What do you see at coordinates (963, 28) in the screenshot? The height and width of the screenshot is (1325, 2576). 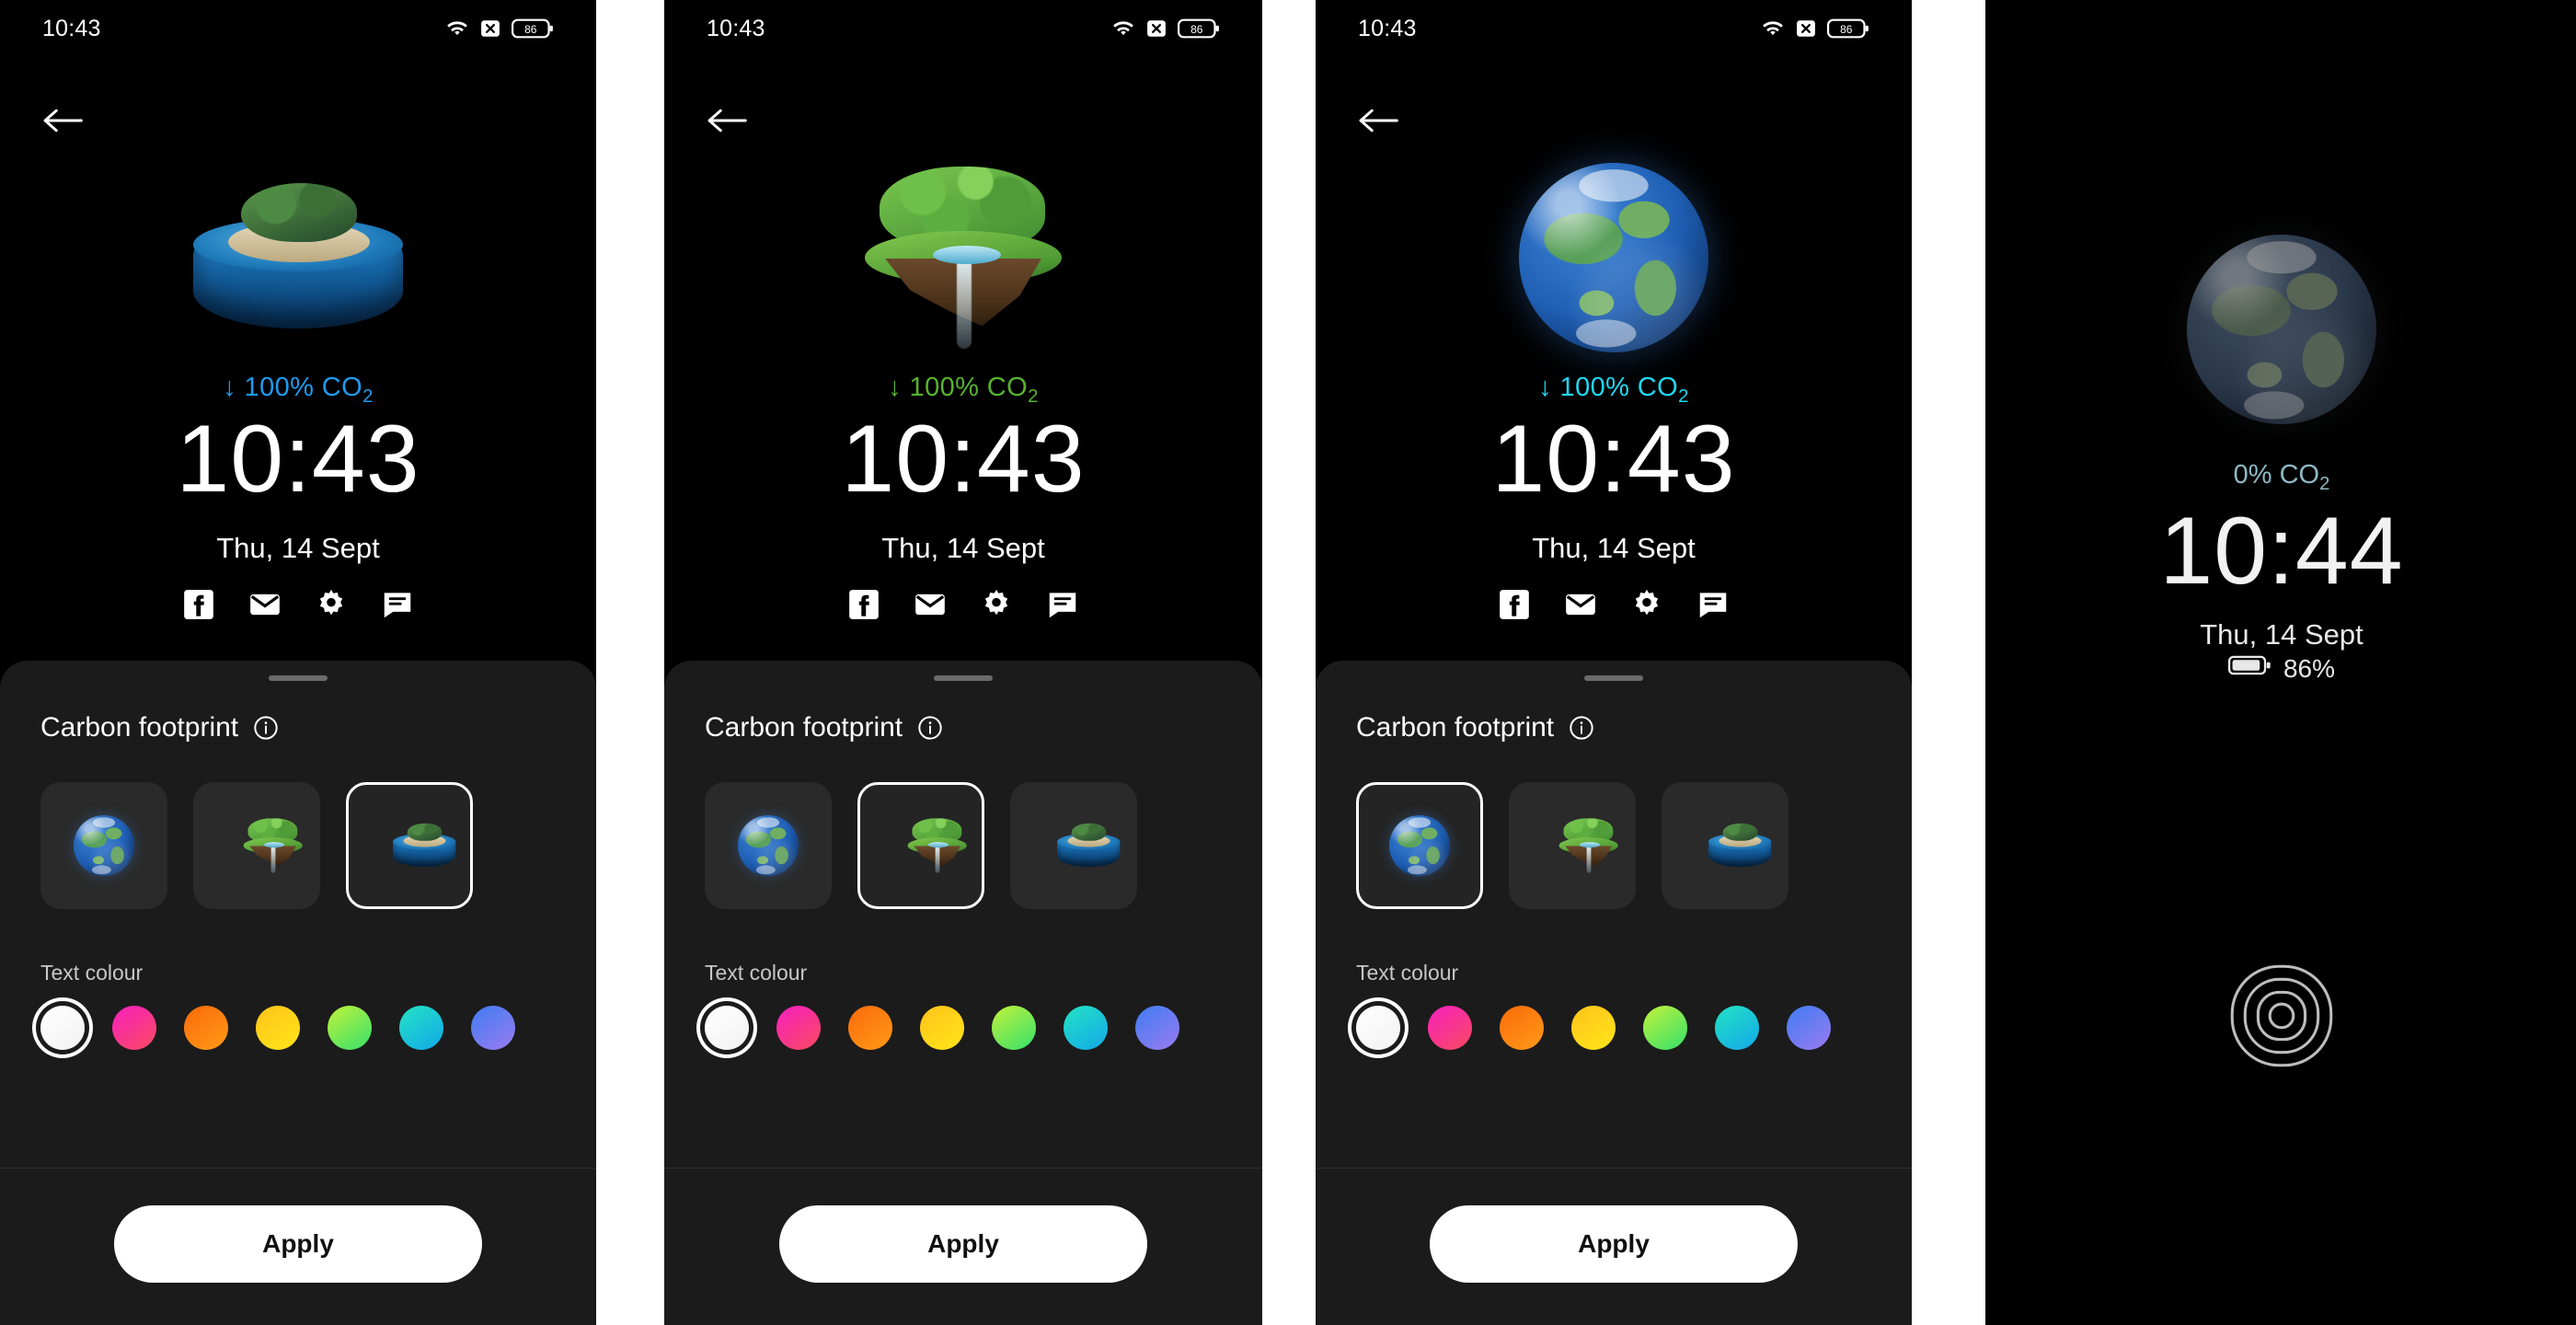 I see `status-bar: 10:43 86` at bounding box center [963, 28].